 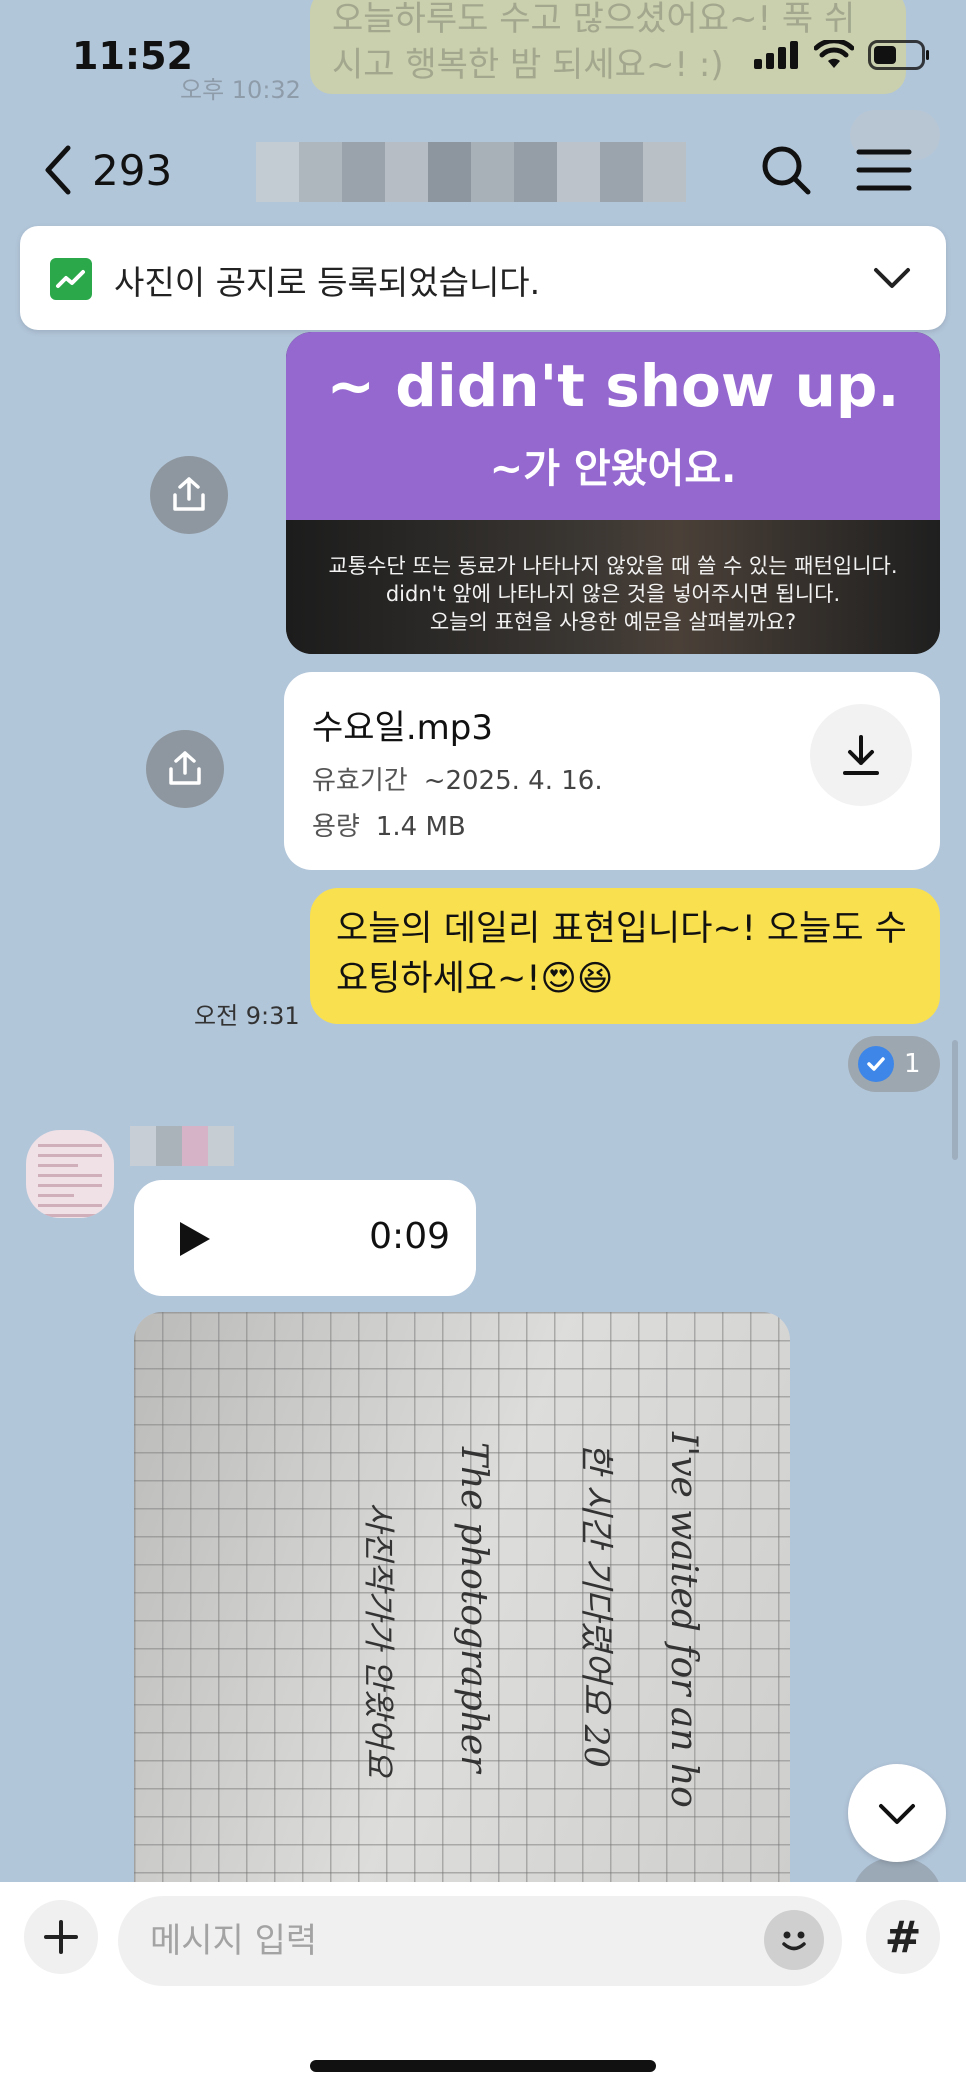 What do you see at coordinates (327, 282) in the screenshot?
I see `notice-text: 사진이 공지로 등록되었습니다.` at bounding box center [327, 282].